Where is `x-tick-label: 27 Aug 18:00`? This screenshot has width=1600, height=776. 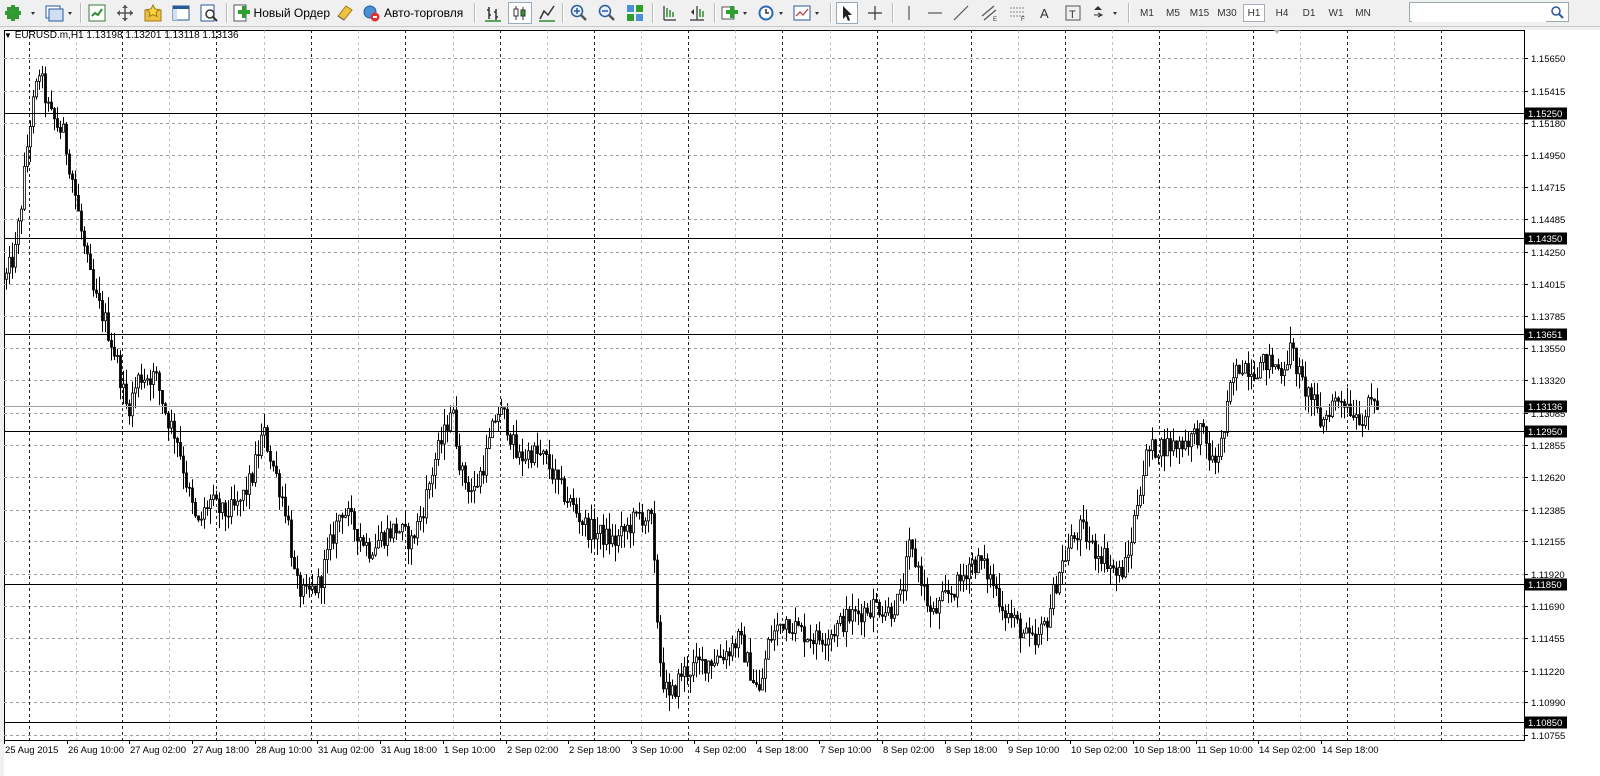 x-tick-label: 27 Aug 18:00 is located at coordinates (221, 750).